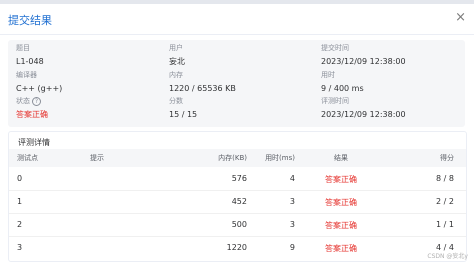  Describe the element at coordinates (202, 88) in the screenshot. I see `memory-value: 1220 / 65536 KB` at that location.